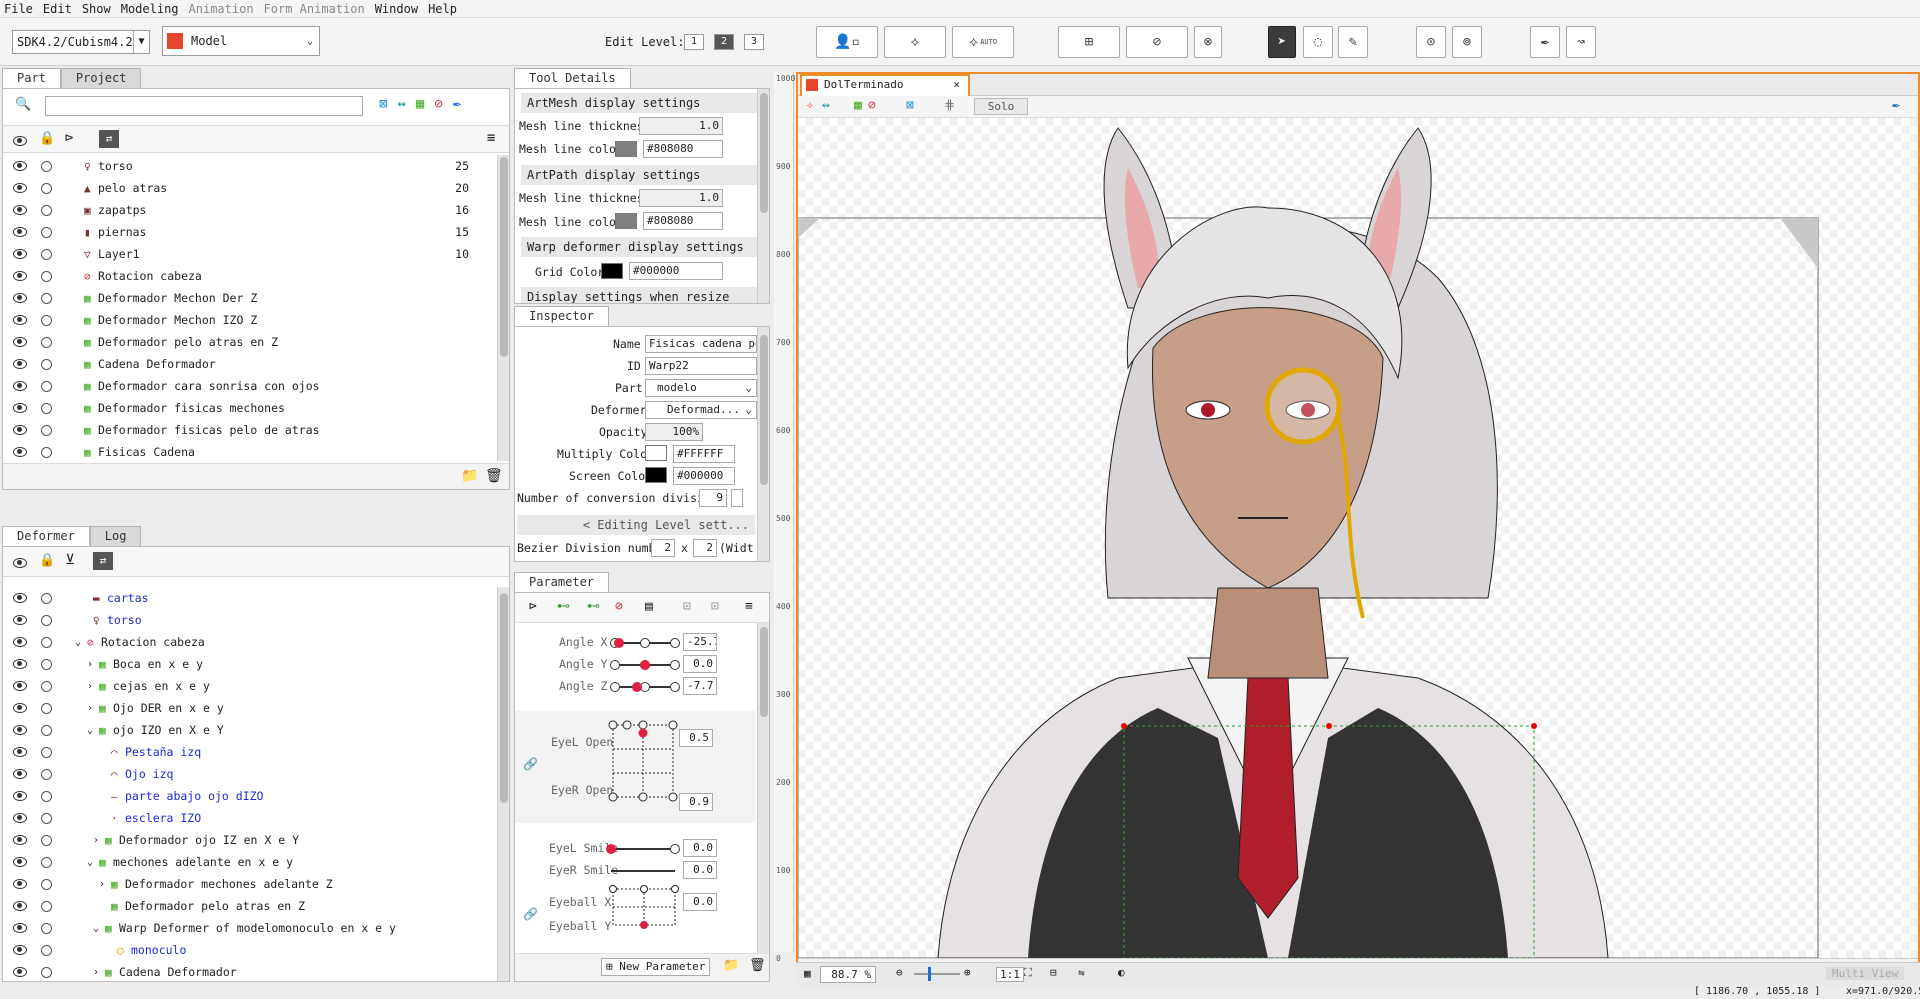  I want to click on brush-select-button: ✎, so click(1353, 42).